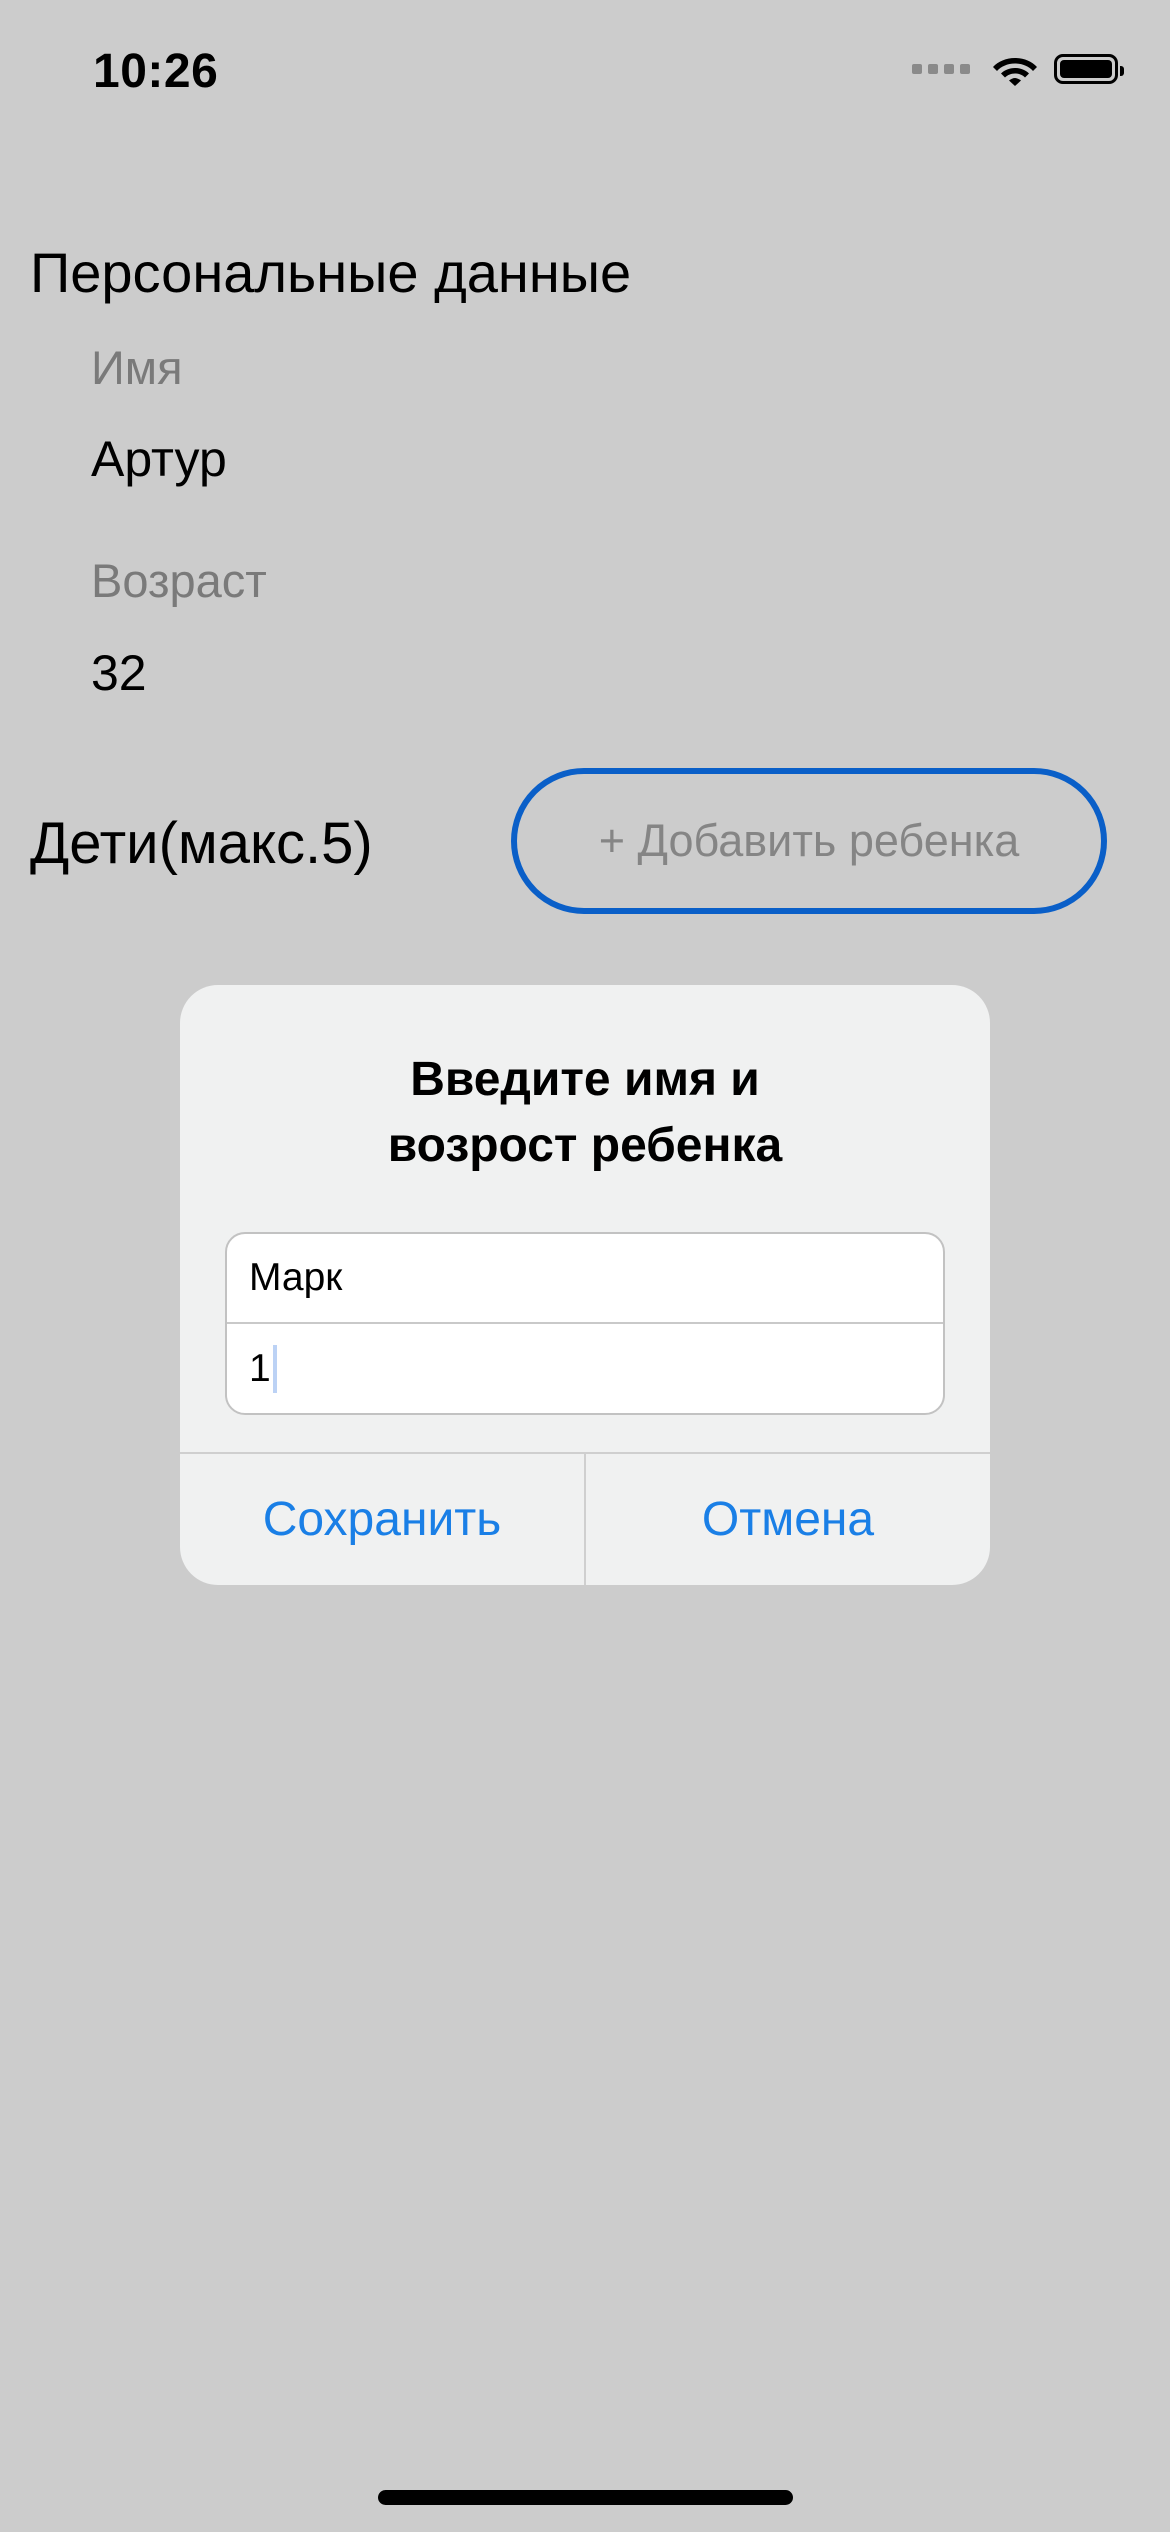 The width and height of the screenshot is (1170, 2532). Describe the element at coordinates (274, 1369) in the screenshot. I see `text-cursor` at that location.